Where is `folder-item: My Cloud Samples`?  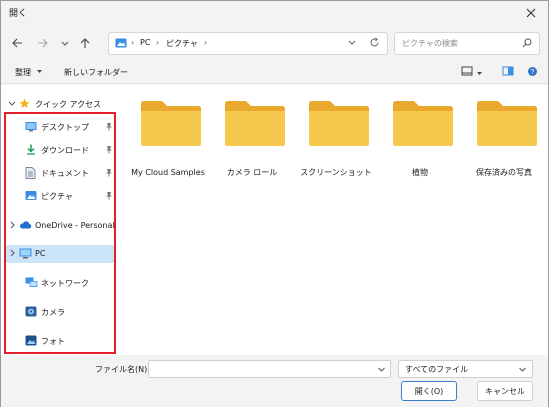
folder-item: My Cloud Samples is located at coordinates (168, 143).